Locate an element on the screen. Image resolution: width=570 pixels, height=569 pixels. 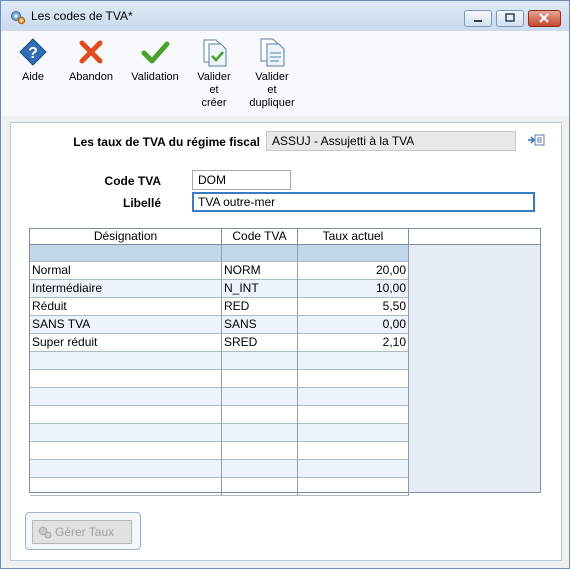
designation-cell: Normal is located at coordinates (126, 271).